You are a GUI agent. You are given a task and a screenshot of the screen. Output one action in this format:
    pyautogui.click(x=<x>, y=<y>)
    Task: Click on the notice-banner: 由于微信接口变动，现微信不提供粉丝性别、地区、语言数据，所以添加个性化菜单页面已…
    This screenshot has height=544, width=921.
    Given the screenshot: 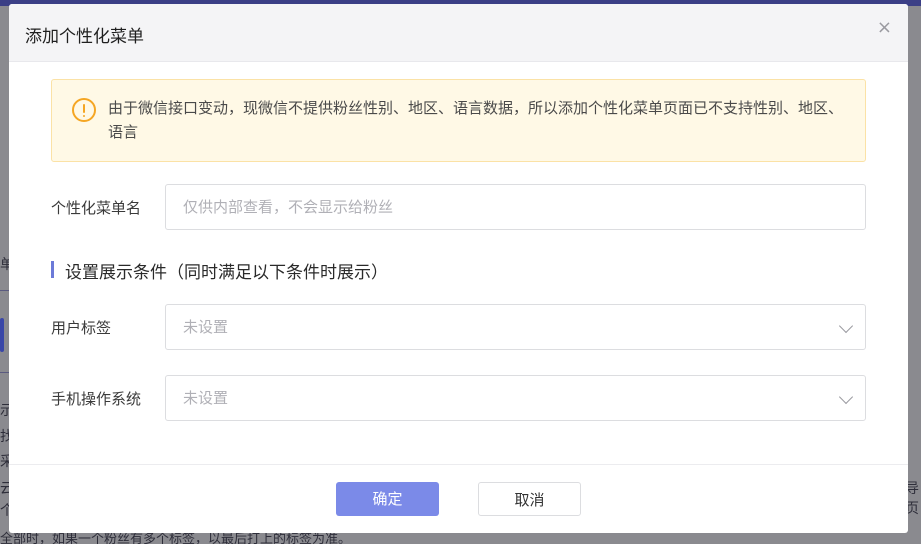 What is the action you would take?
    pyautogui.click(x=458, y=120)
    